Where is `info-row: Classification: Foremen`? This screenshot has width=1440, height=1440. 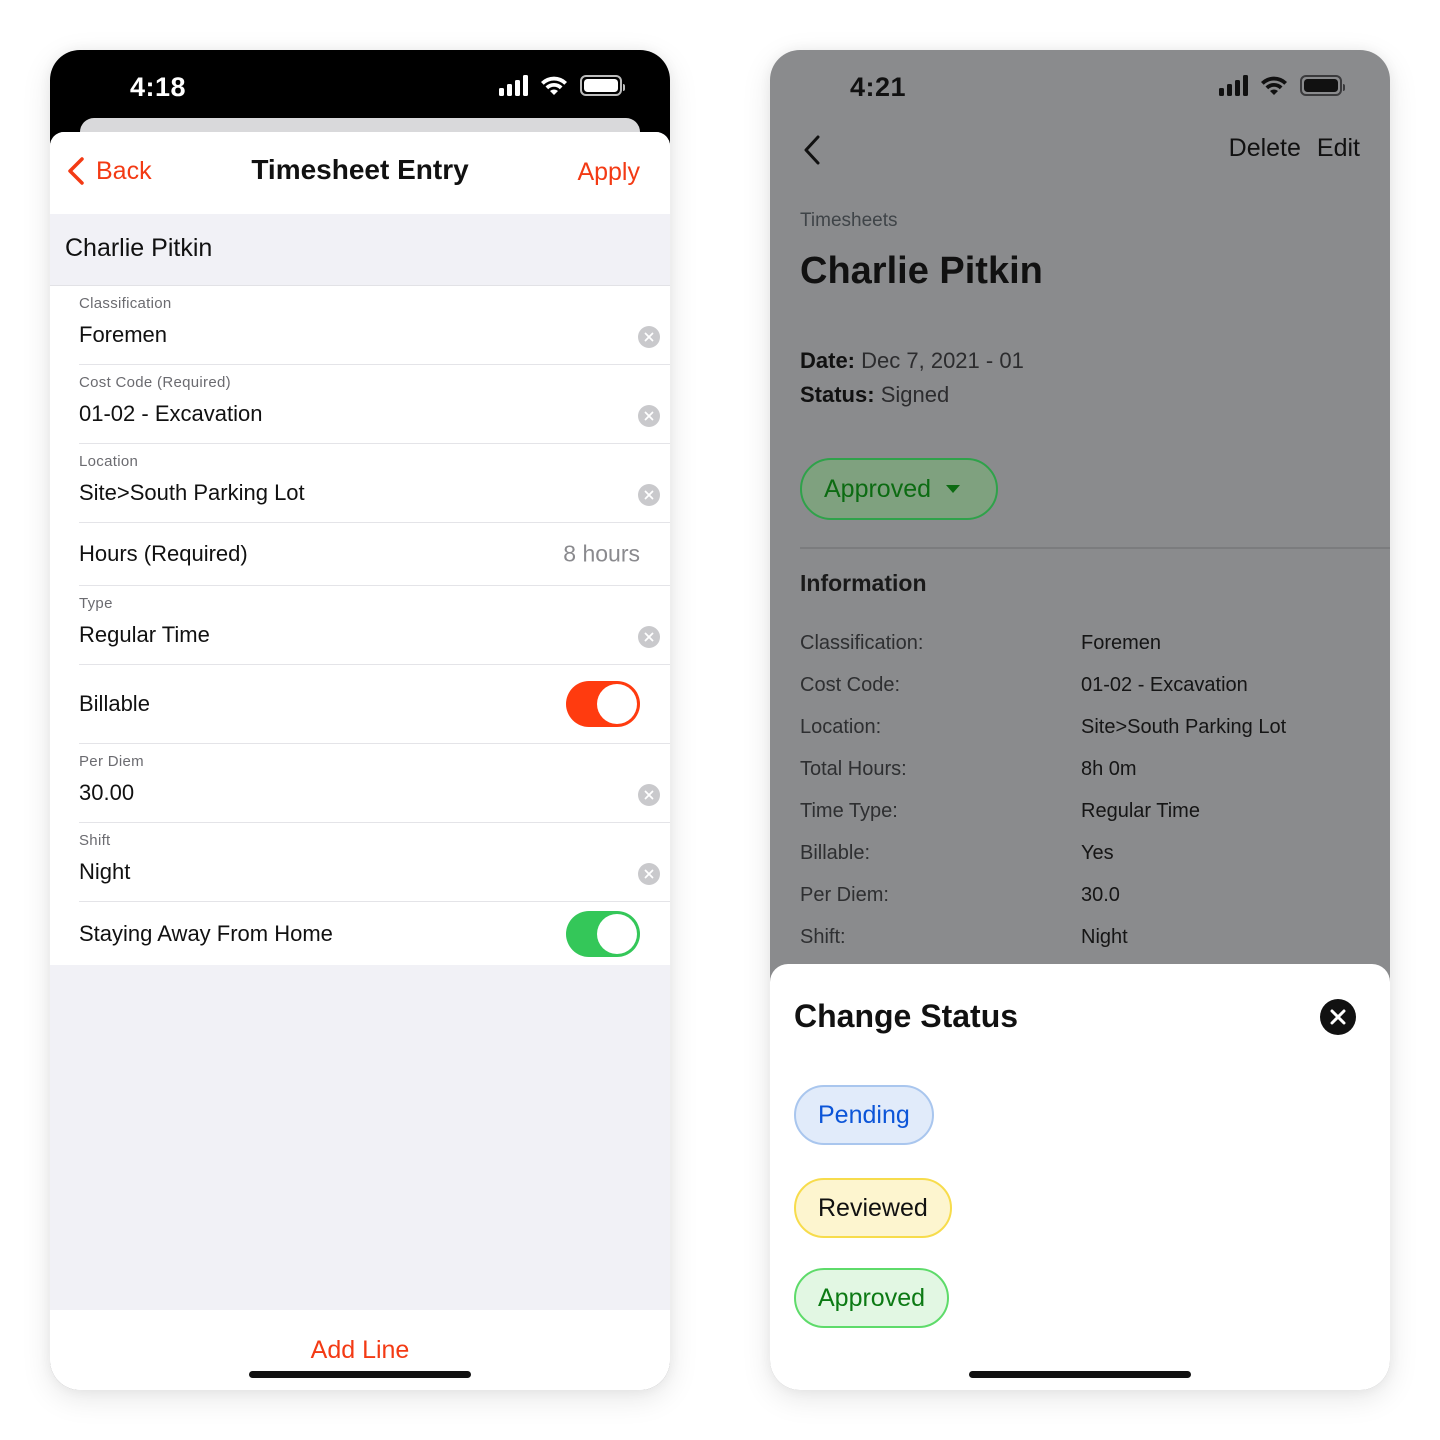
info-row: Classification: Foremen is located at coordinates (1080, 653).